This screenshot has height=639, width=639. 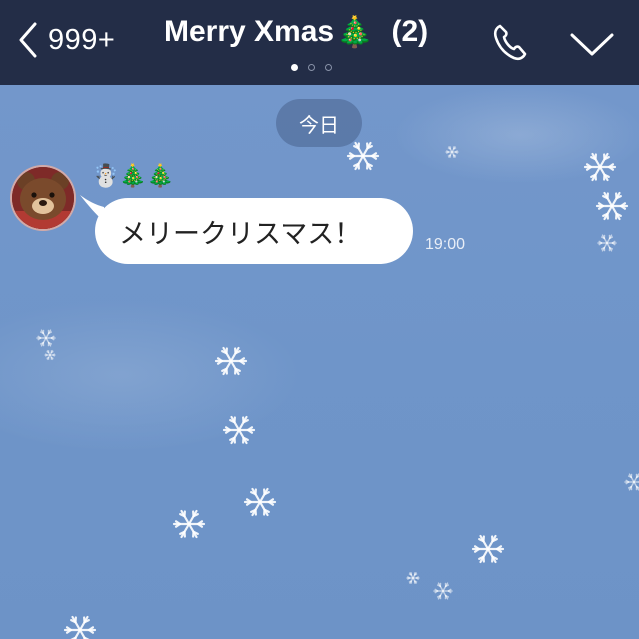 I want to click on menu-toggle-button, so click(x=592, y=44).